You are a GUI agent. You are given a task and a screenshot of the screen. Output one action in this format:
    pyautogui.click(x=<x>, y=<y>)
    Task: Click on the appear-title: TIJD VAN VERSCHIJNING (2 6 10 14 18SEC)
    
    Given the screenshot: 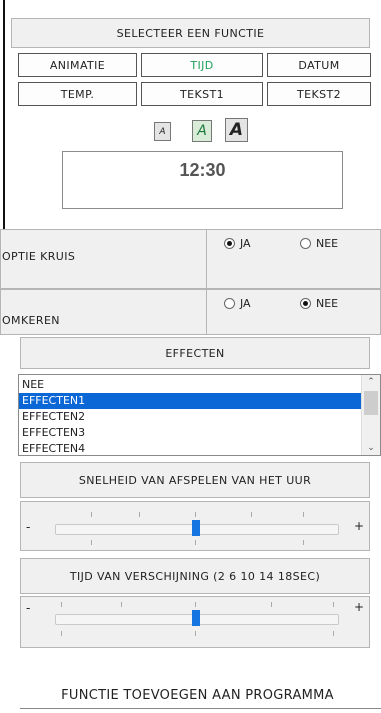 What is the action you would take?
    pyautogui.click(x=195, y=576)
    